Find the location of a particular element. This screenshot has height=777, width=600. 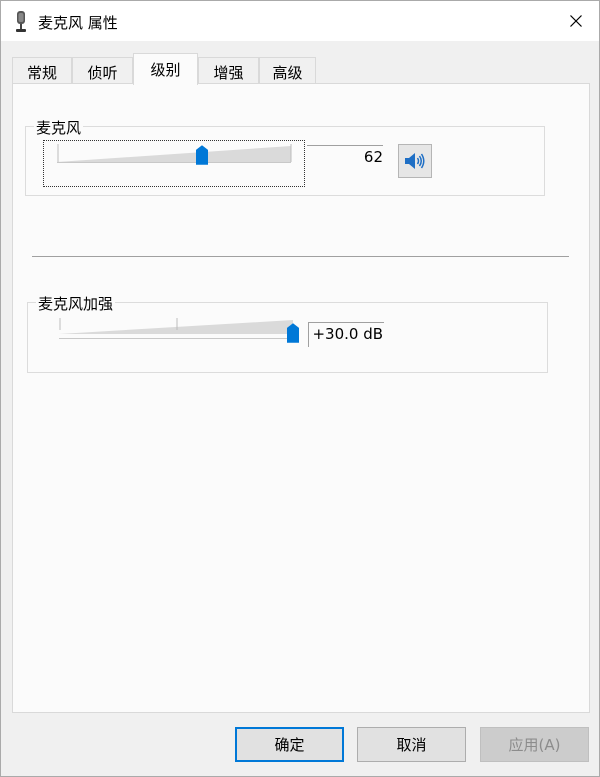

microphone-level-value: 62 is located at coordinates (345, 157).